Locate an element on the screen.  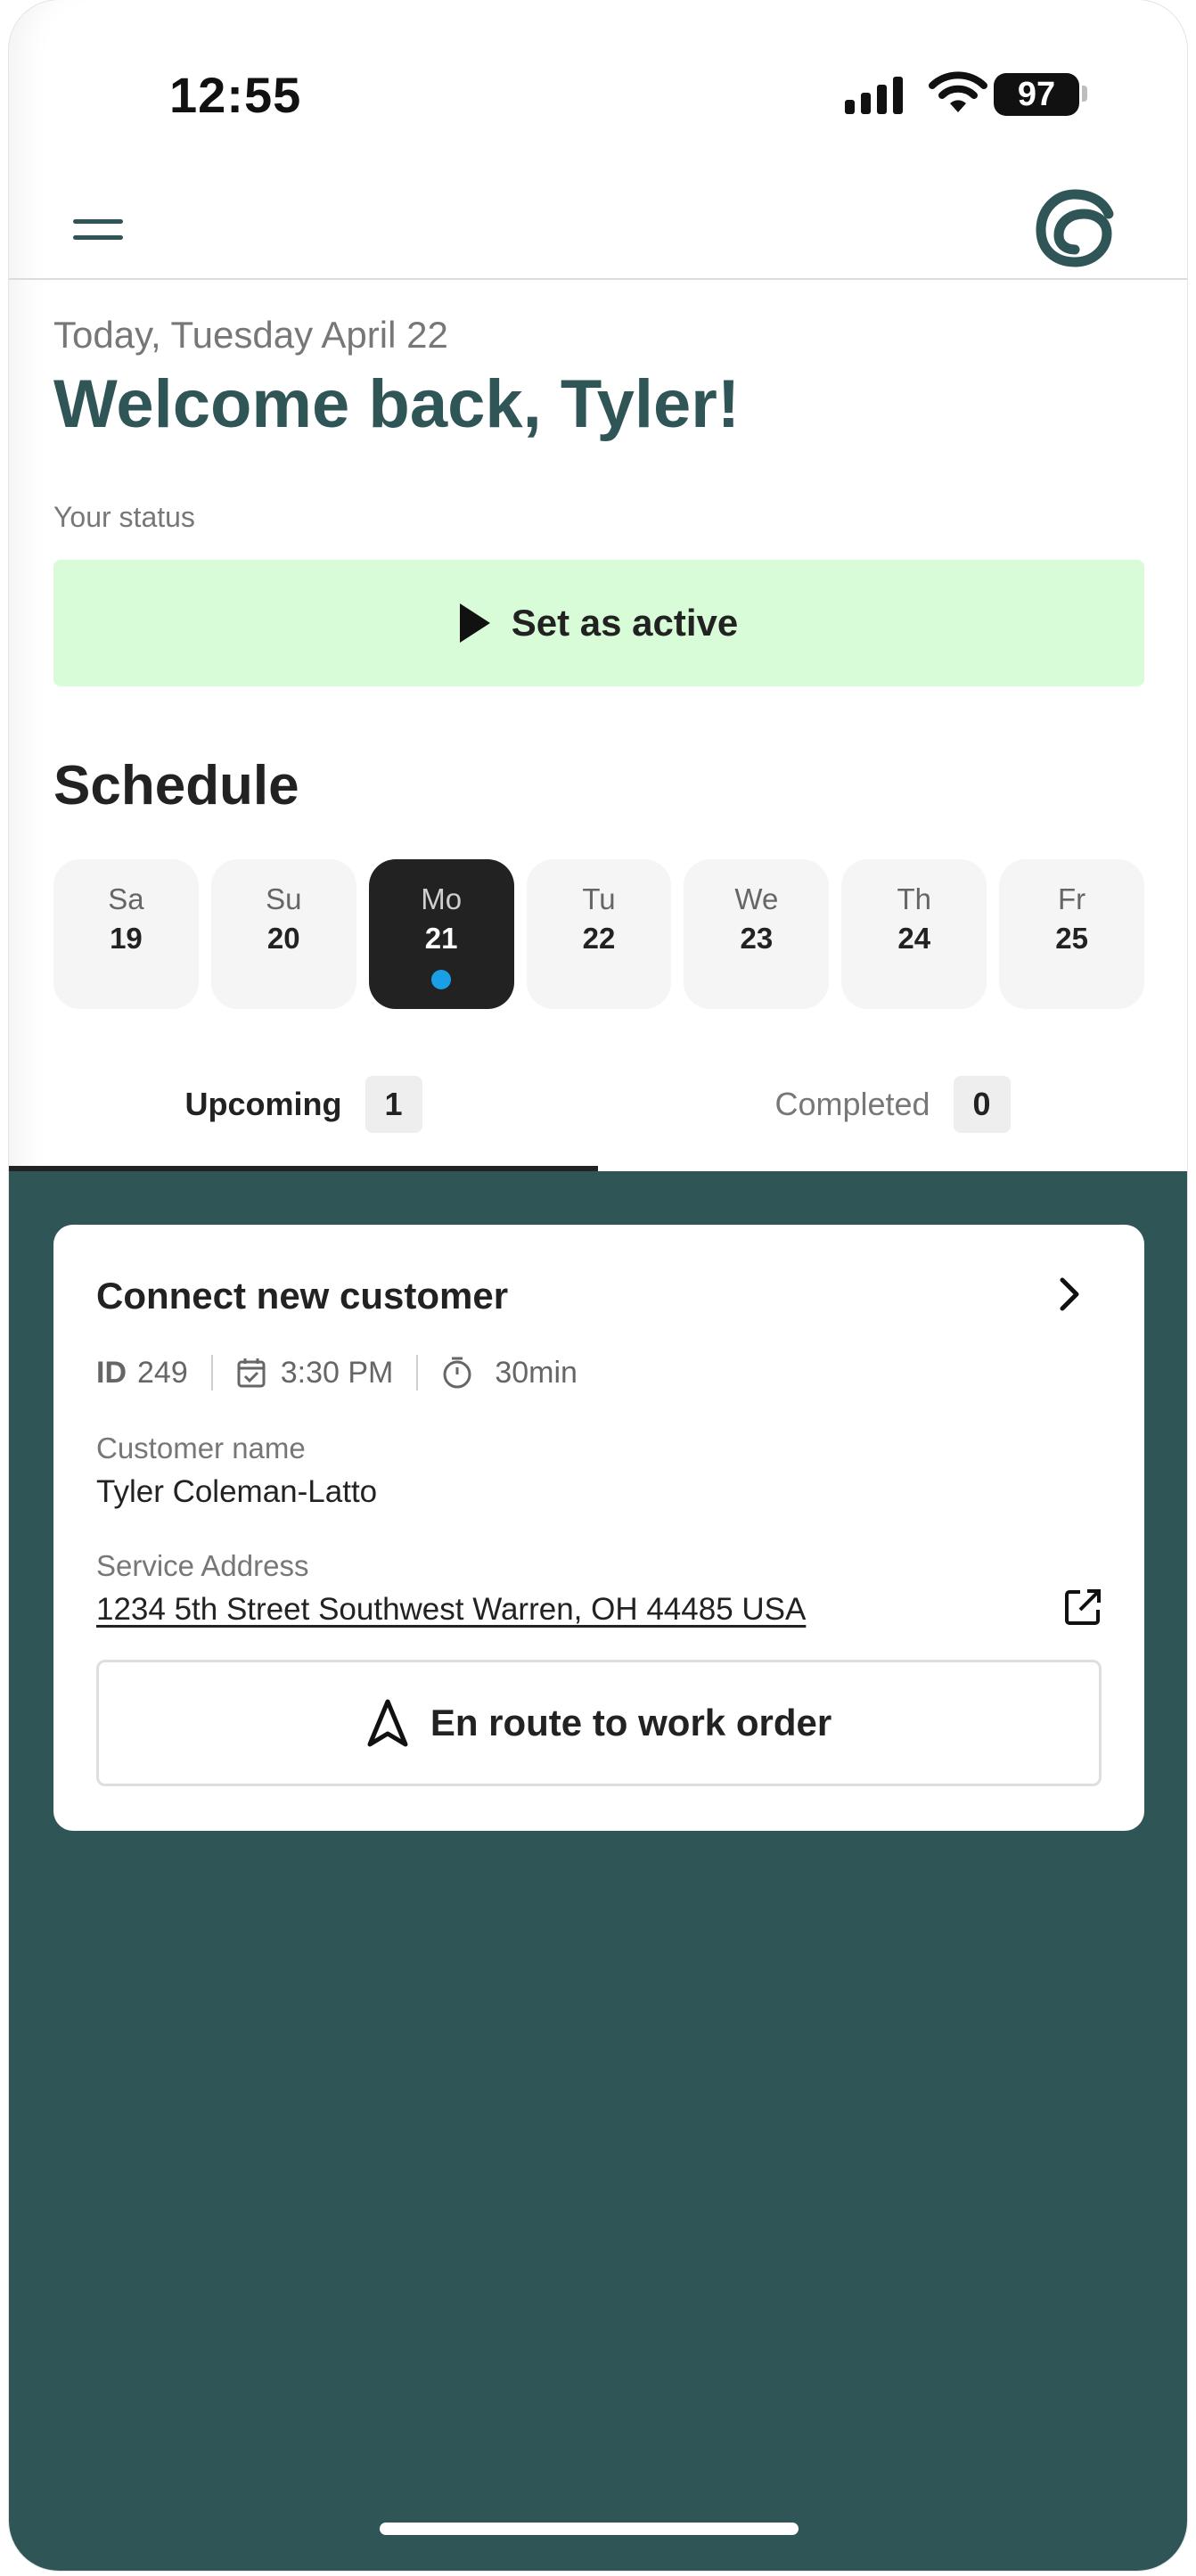
app-header is located at coordinates (598, 229).